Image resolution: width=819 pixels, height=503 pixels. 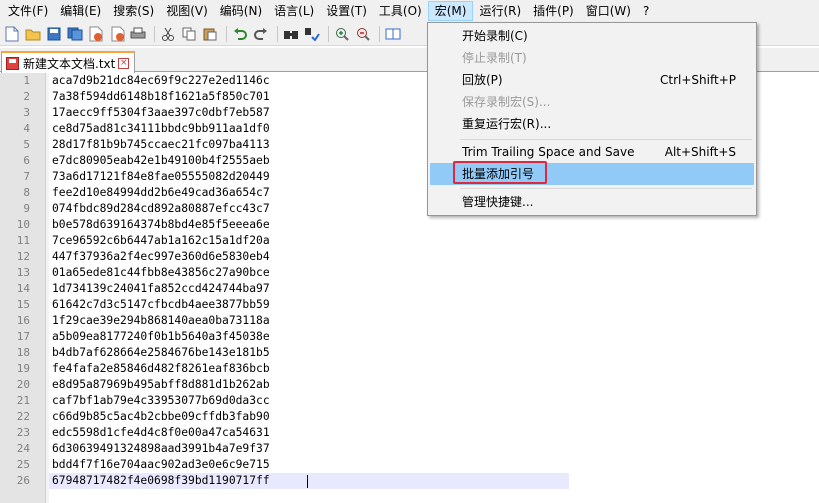 What do you see at coordinates (210, 34) in the screenshot?
I see `paste-icon` at bounding box center [210, 34].